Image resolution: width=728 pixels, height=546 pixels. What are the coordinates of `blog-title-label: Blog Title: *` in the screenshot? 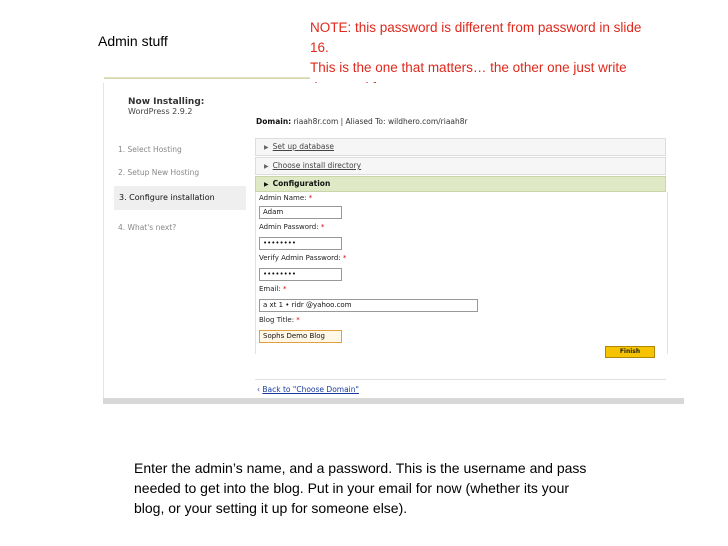 It's located at (279, 320).